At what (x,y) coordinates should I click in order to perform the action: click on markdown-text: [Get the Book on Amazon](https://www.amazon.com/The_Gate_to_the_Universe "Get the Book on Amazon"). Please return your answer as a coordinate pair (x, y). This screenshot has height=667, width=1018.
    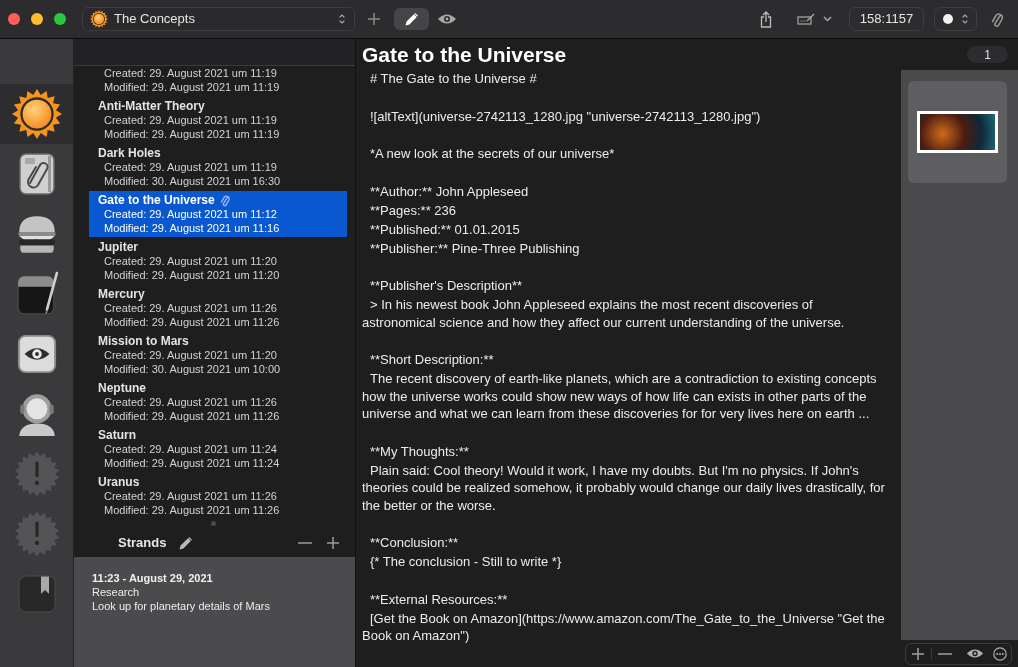
    Looking at the image, I should click on (624, 627).